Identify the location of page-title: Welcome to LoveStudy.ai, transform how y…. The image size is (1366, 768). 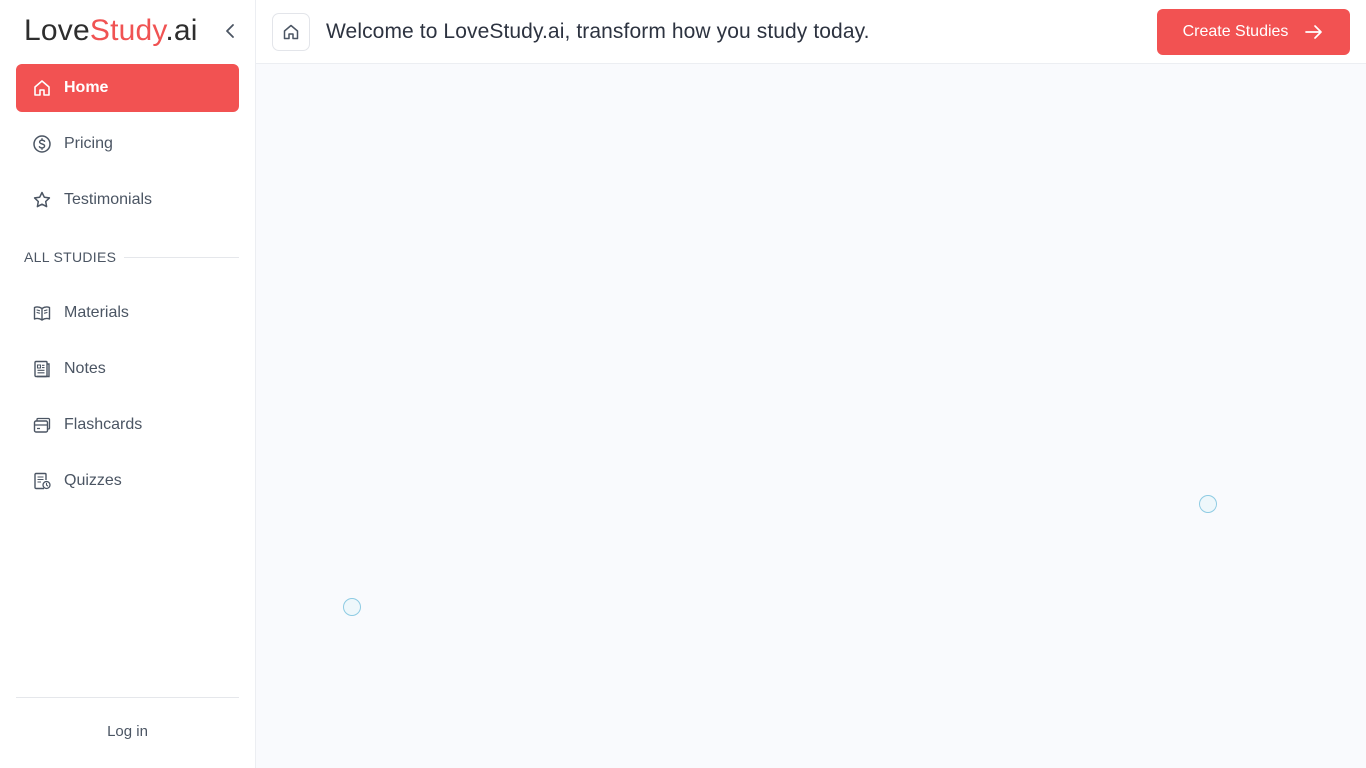
(598, 31).